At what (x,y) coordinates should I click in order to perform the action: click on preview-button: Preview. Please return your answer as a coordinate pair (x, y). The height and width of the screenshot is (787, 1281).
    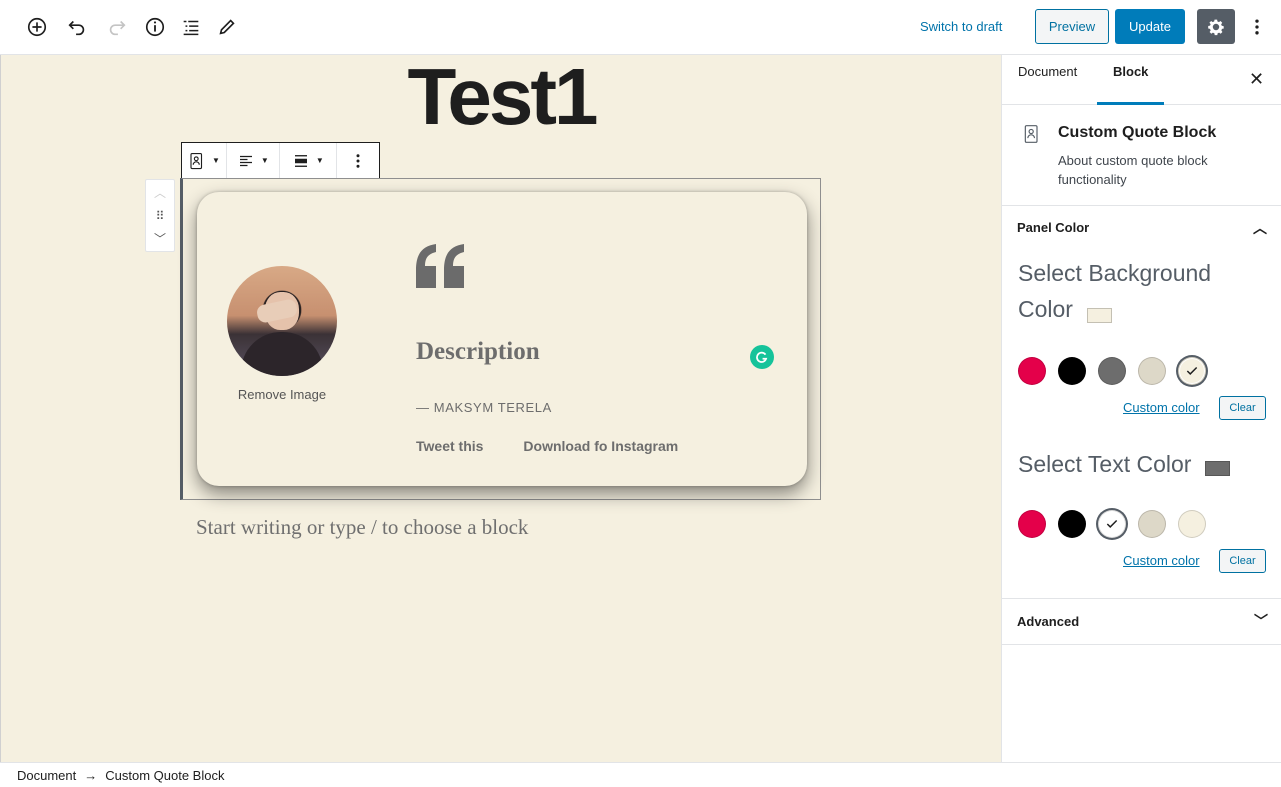
    Looking at the image, I should click on (1072, 26).